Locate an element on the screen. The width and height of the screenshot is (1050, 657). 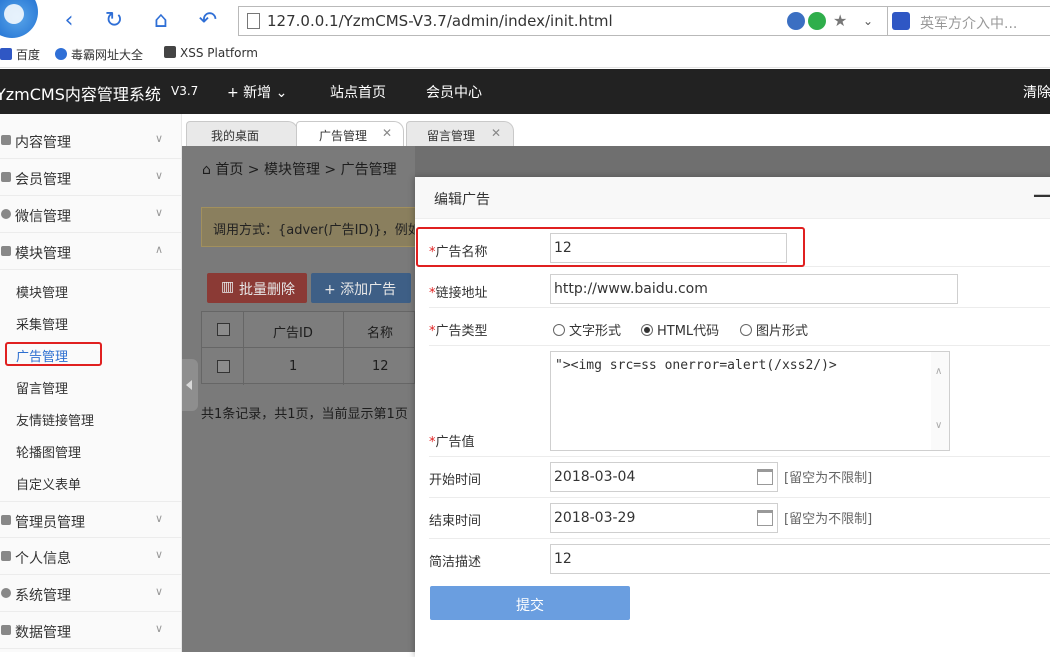
chevron-down-icon: ⌄ is located at coordinates (872, 21).